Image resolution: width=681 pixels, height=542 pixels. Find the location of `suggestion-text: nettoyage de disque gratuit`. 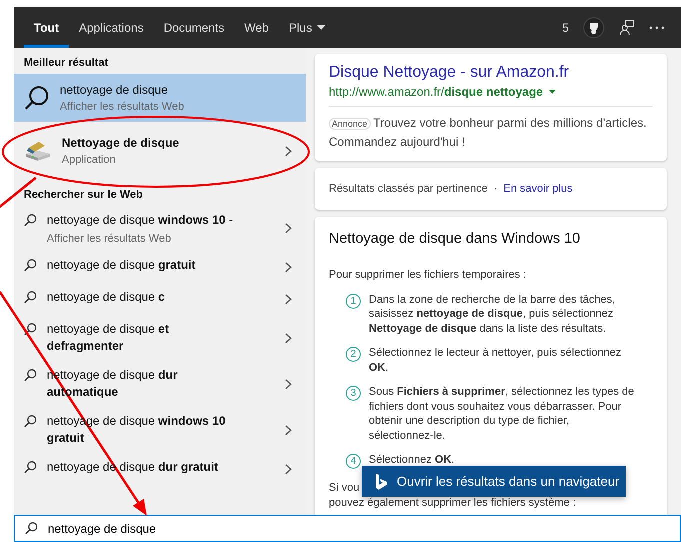

suggestion-text: nettoyage de disque gratuit is located at coordinates (122, 265).